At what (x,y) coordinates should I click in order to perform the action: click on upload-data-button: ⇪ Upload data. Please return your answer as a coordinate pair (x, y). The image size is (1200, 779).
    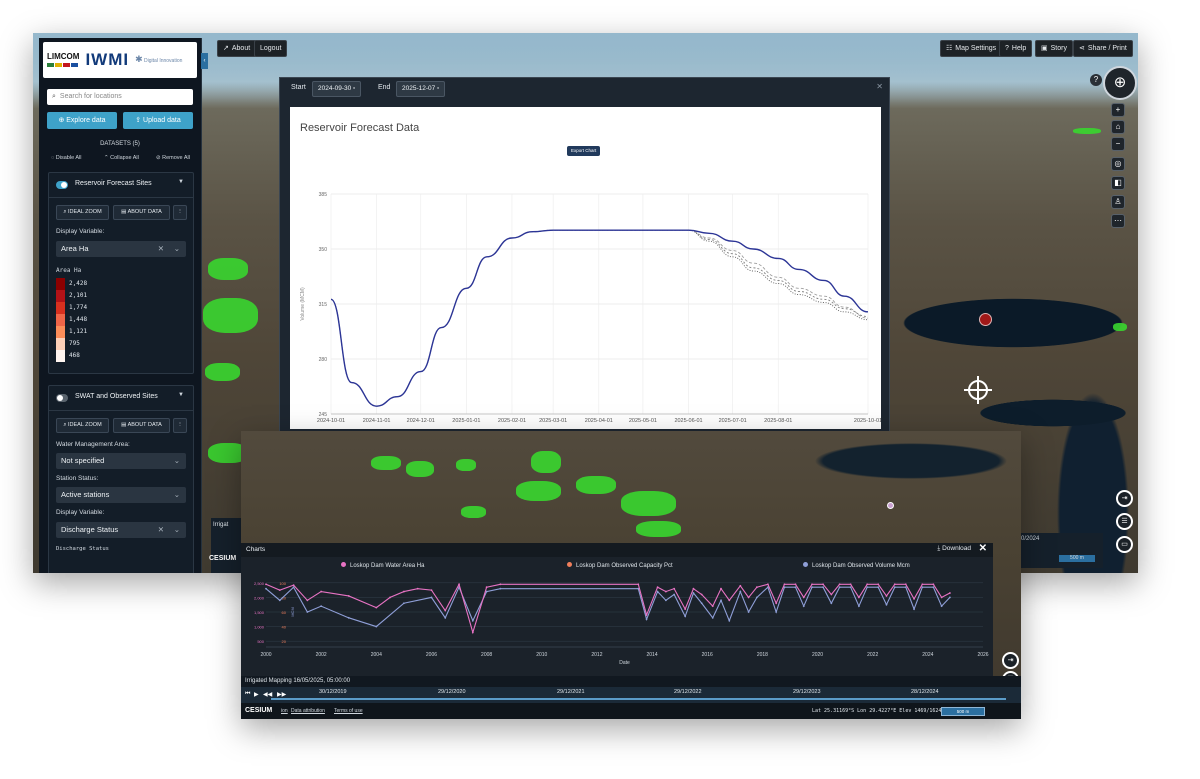
    Looking at the image, I should click on (158, 120).